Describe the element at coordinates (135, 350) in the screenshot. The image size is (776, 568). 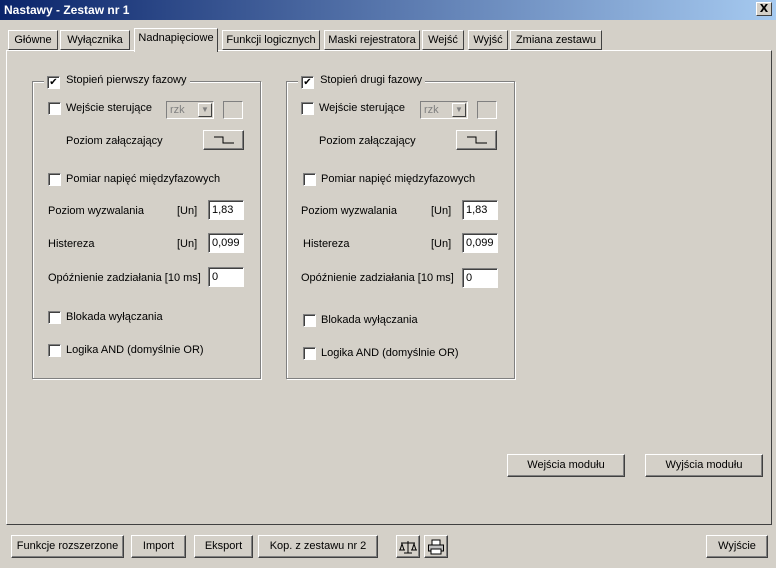
I see `stage1-logic-label: Logika AND (domyślnie OR)` at that location.